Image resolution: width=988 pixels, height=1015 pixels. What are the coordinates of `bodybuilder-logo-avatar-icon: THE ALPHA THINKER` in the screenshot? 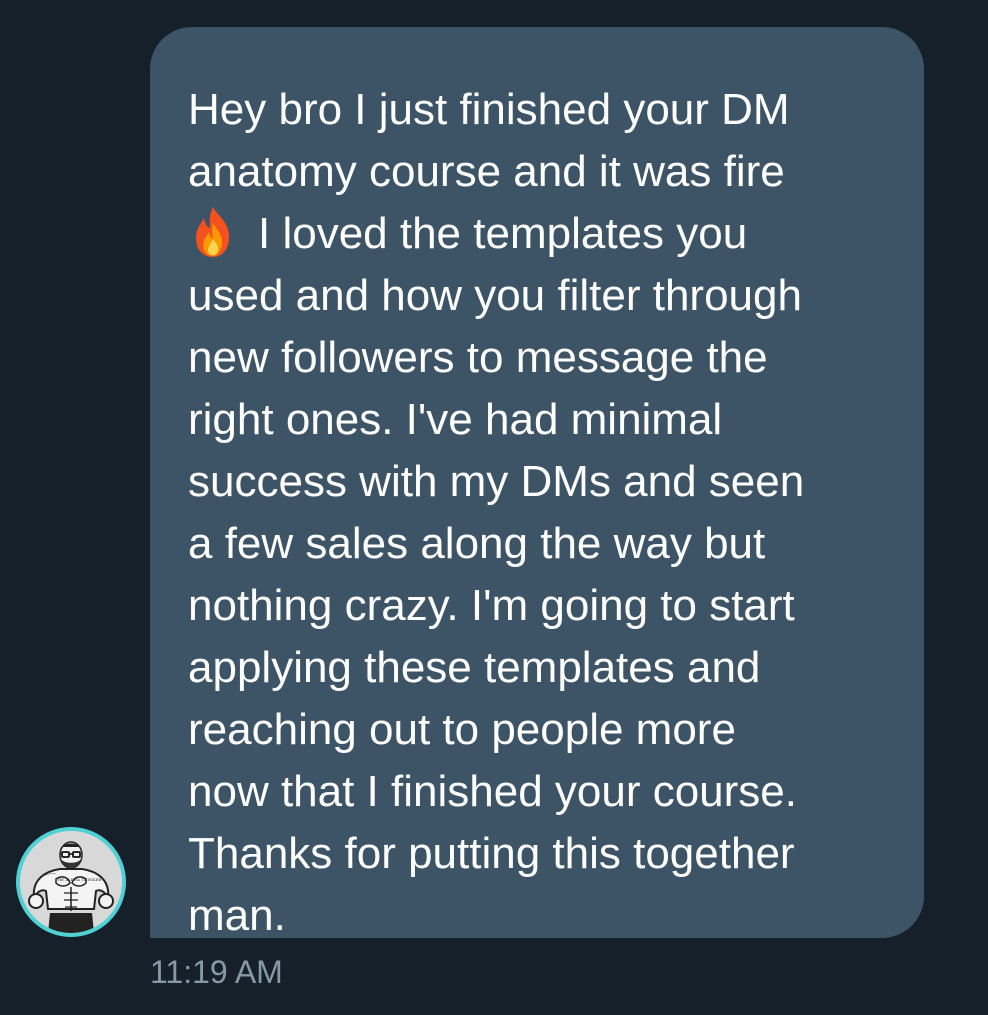 It's located at (71, 882).